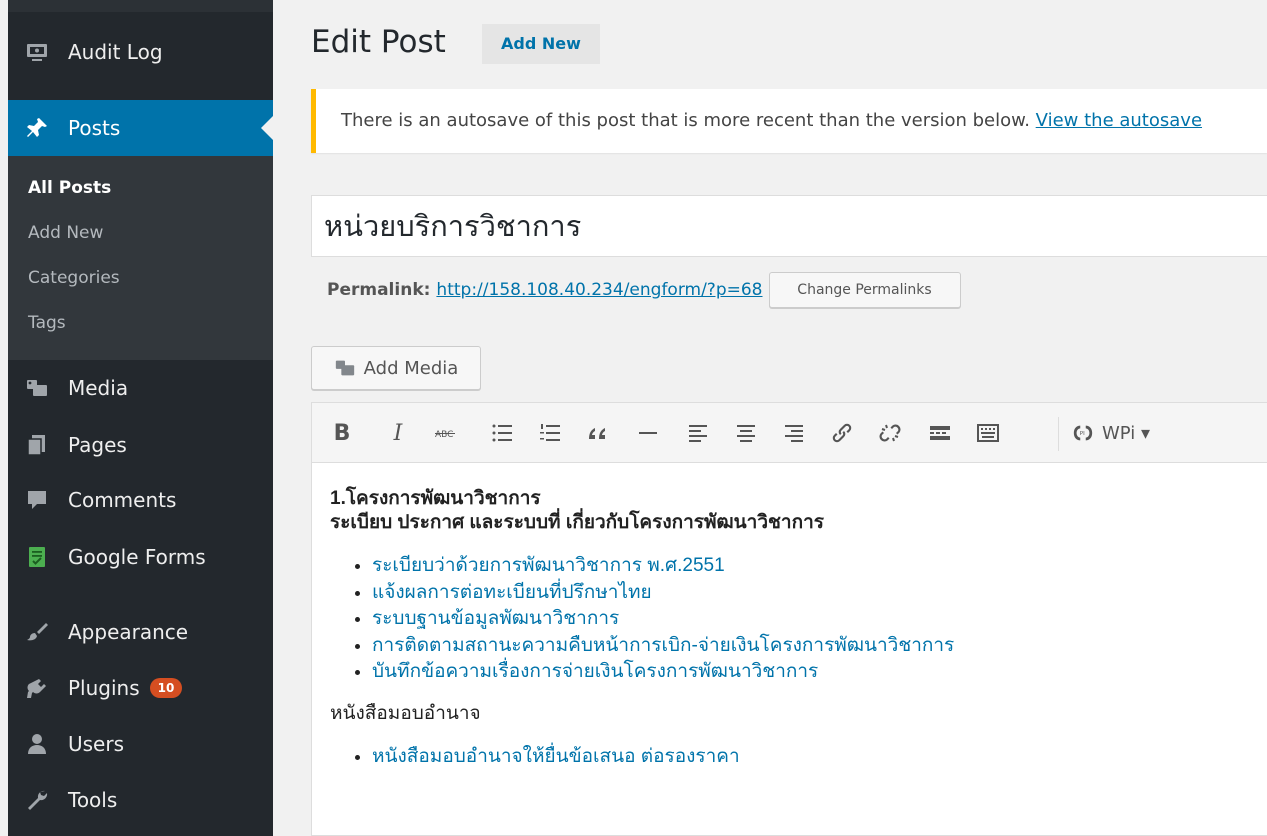 This screenshot has height=836, width=1267. What do you see at coordinates (789, 226) in the screenshot?
I see `post-title-input: หน่วยบริการวิชาการ` at bounding box center [789, 226].